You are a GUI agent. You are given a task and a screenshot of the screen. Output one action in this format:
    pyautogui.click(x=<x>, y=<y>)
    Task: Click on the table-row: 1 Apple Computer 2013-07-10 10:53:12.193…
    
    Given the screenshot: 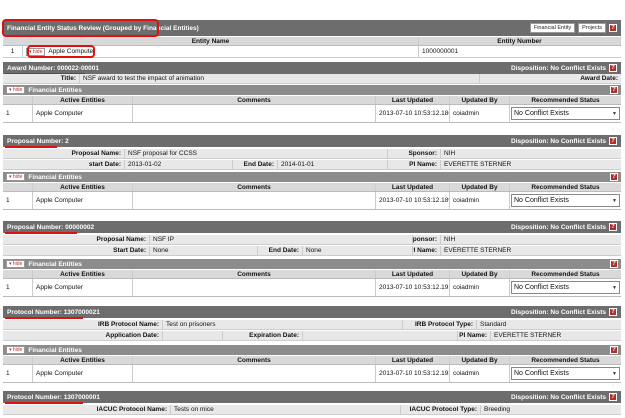 What is the action you would take?
    pyautogui.click(x=312, y=374)
    